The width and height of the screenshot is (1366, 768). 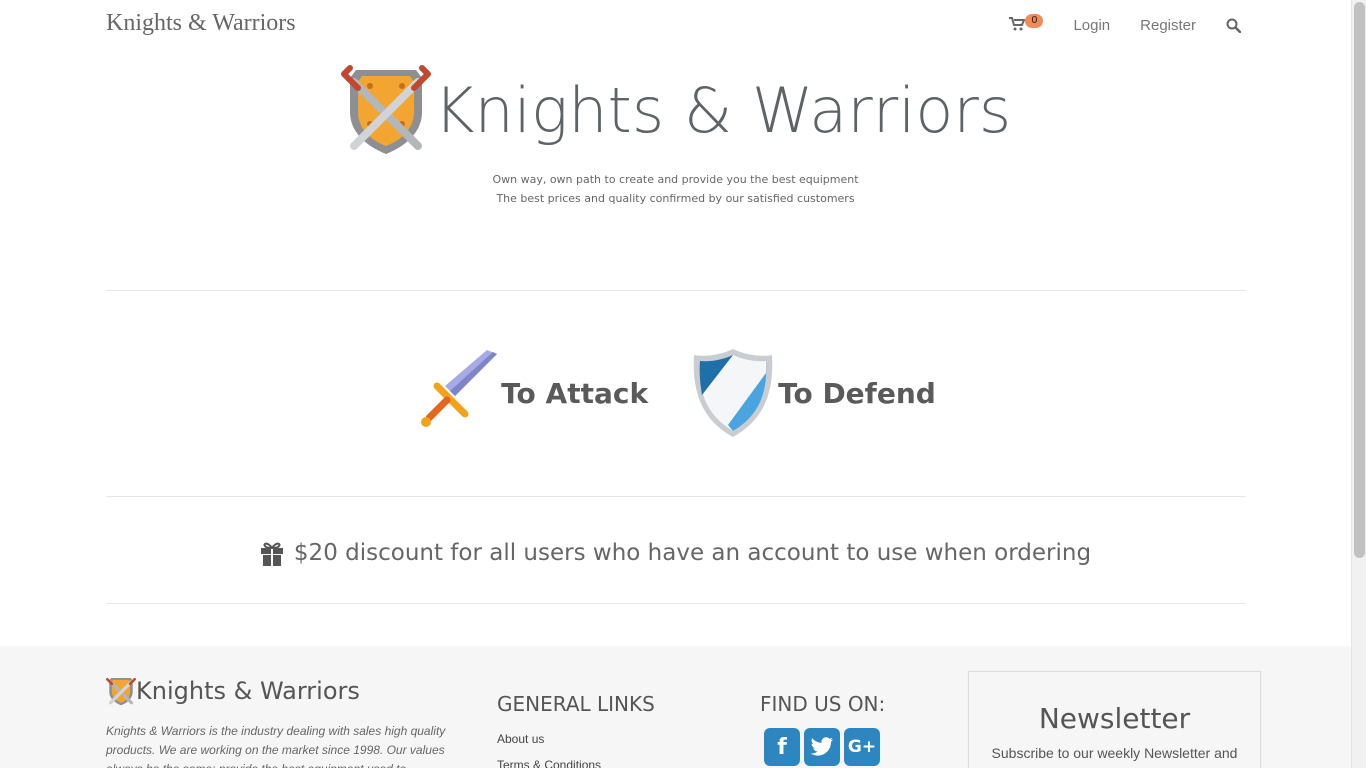 What do you see at coordinates (1017, 24) in the screenshot?
I see `cart-icon` at bounding box center [1017, 24].